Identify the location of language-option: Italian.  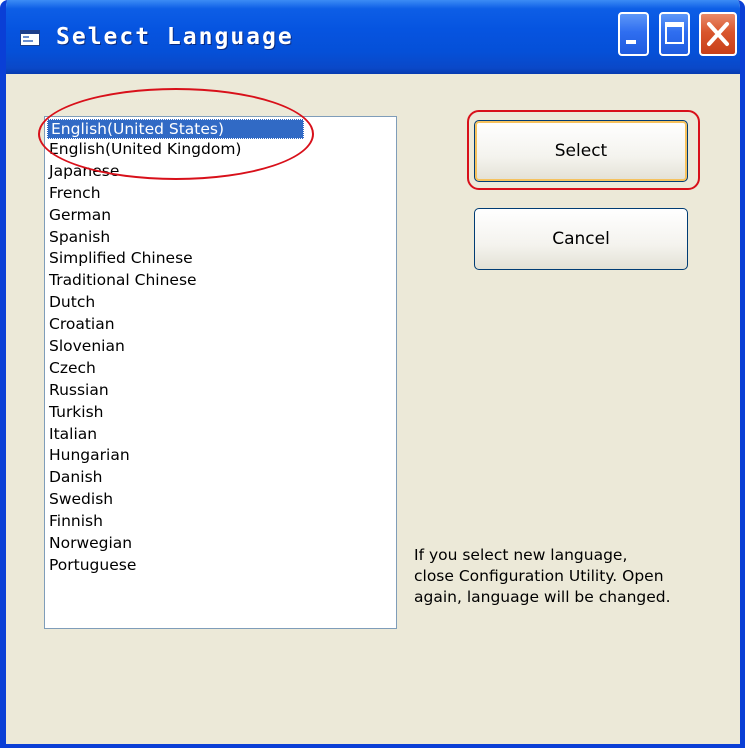
(220, 435).